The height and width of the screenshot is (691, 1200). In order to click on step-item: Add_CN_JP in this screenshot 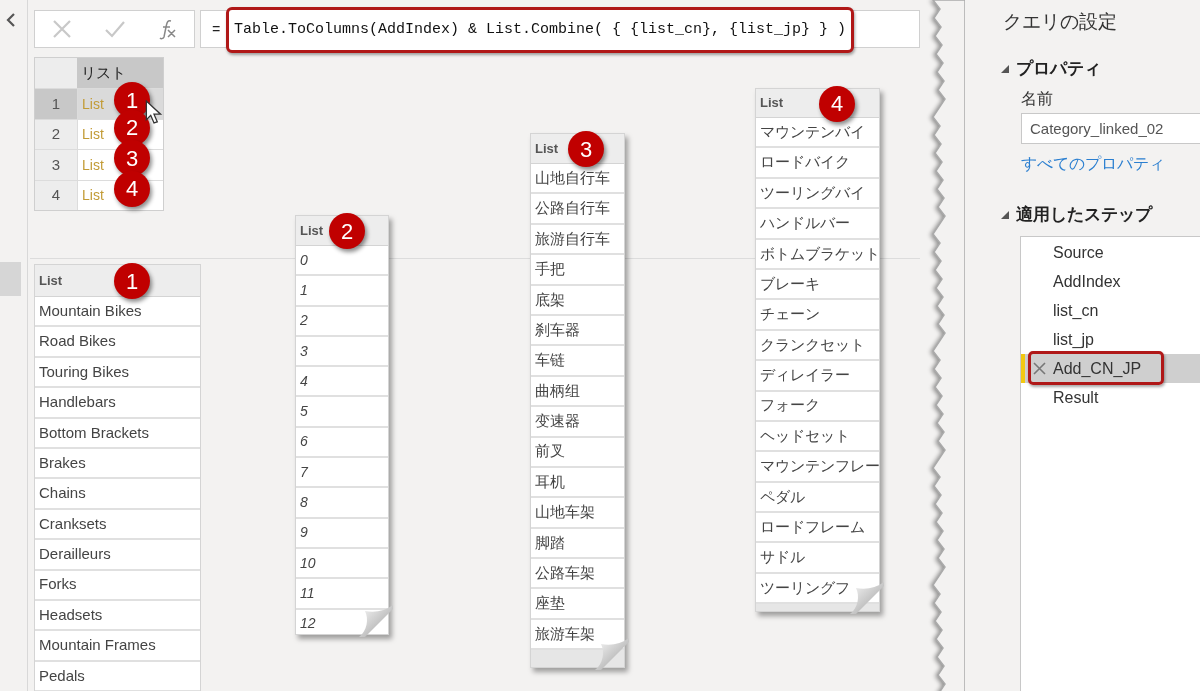, I will do `click(1110, 368)`.